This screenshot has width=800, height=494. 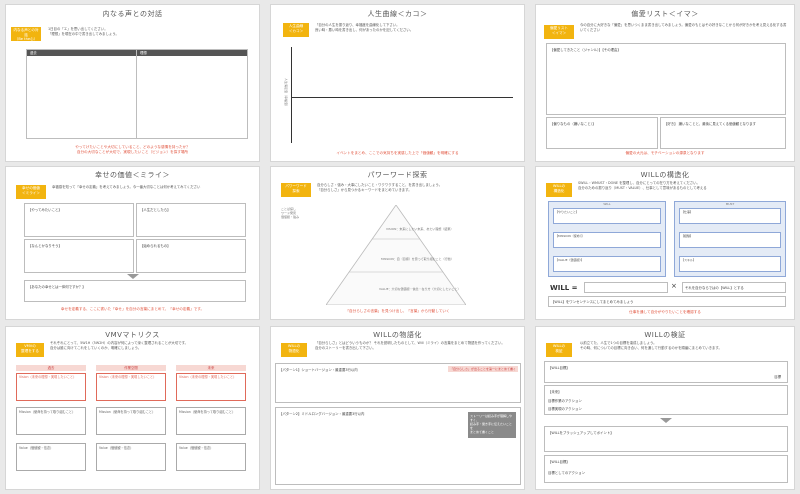 I want to click on must-row-2: 【経験】, so click(x=730, y=240).